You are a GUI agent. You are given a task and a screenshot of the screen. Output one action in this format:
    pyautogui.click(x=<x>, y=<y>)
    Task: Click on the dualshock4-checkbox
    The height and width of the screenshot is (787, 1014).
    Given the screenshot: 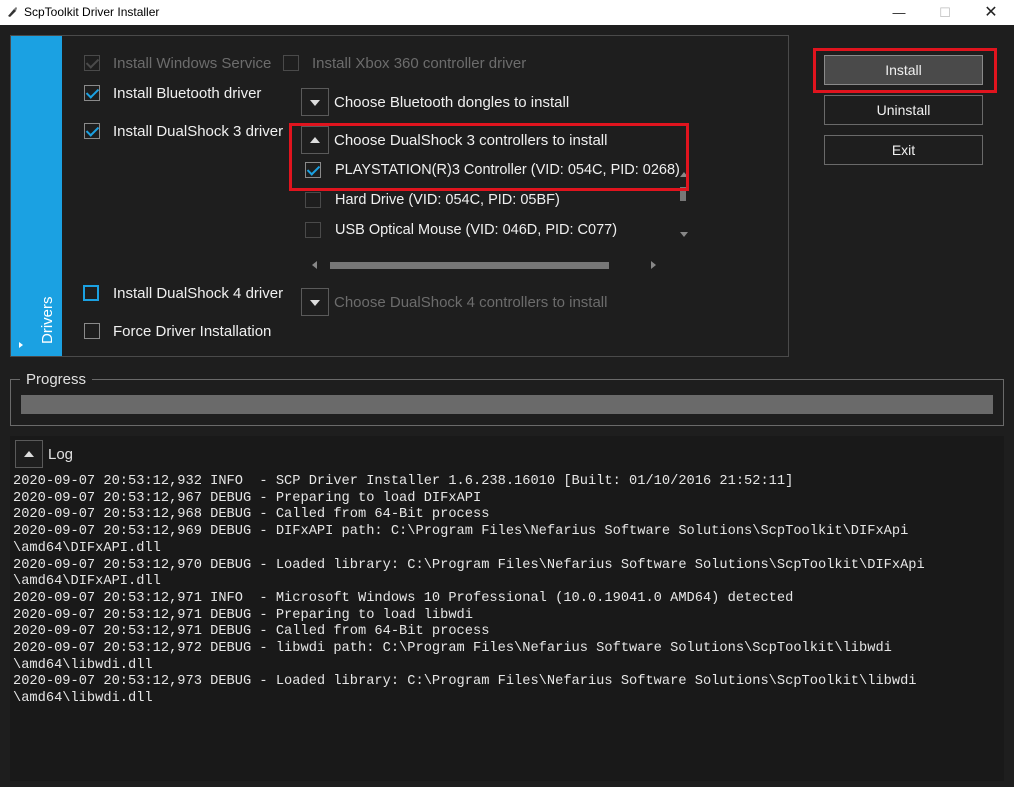 What is the action you would take?
    pyautogui.click(x=91, y=293)
    